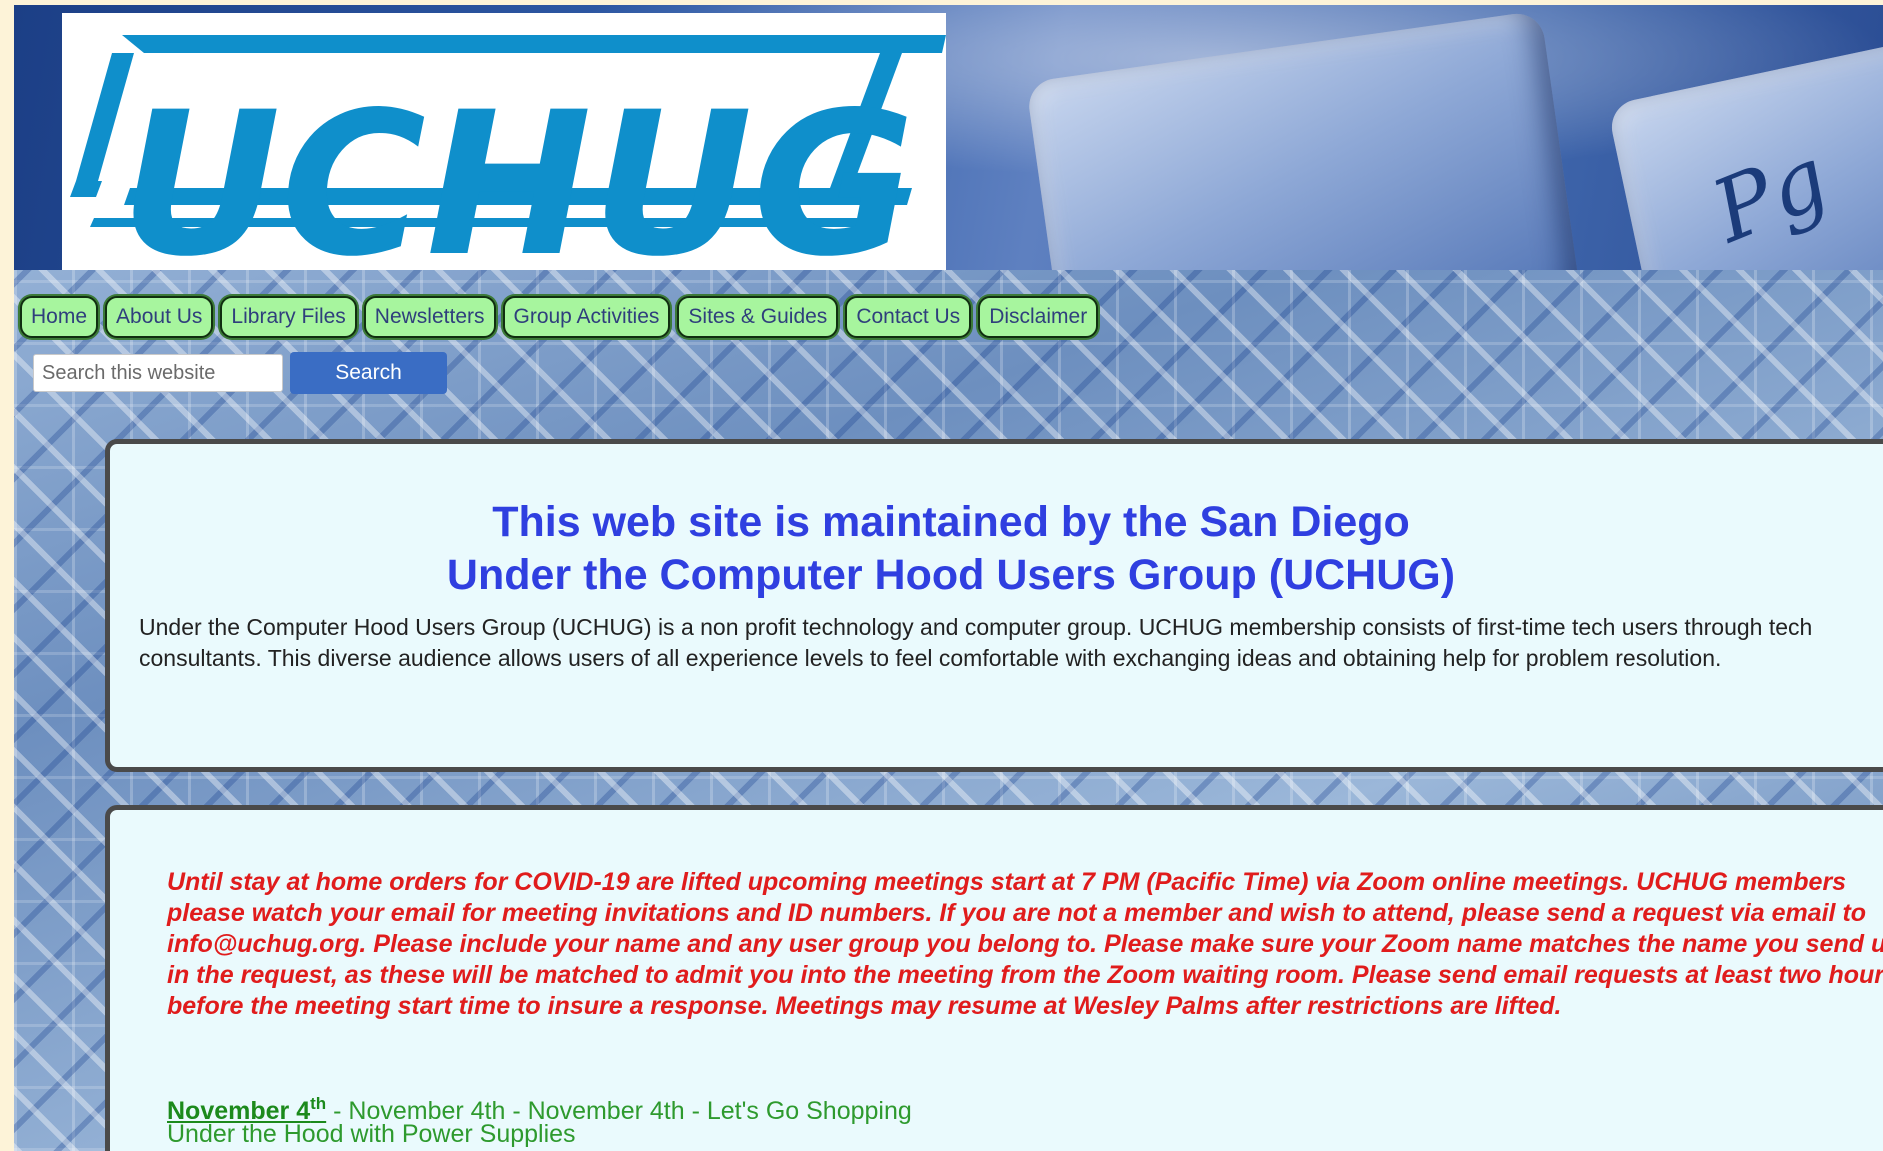 The height and width of the screenshot is (1151, 1883). I want to click on logo-text: UCHUG, so click(517, 169).